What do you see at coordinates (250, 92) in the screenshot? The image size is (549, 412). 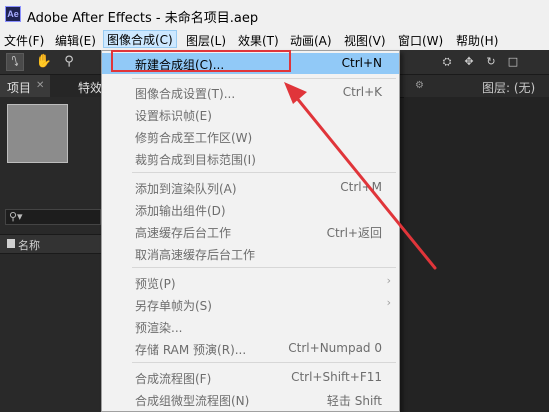 I see `menu-item-composition-settings: 图像合成设置(T)... Ctrl+K` at bounding box center [250, 92].